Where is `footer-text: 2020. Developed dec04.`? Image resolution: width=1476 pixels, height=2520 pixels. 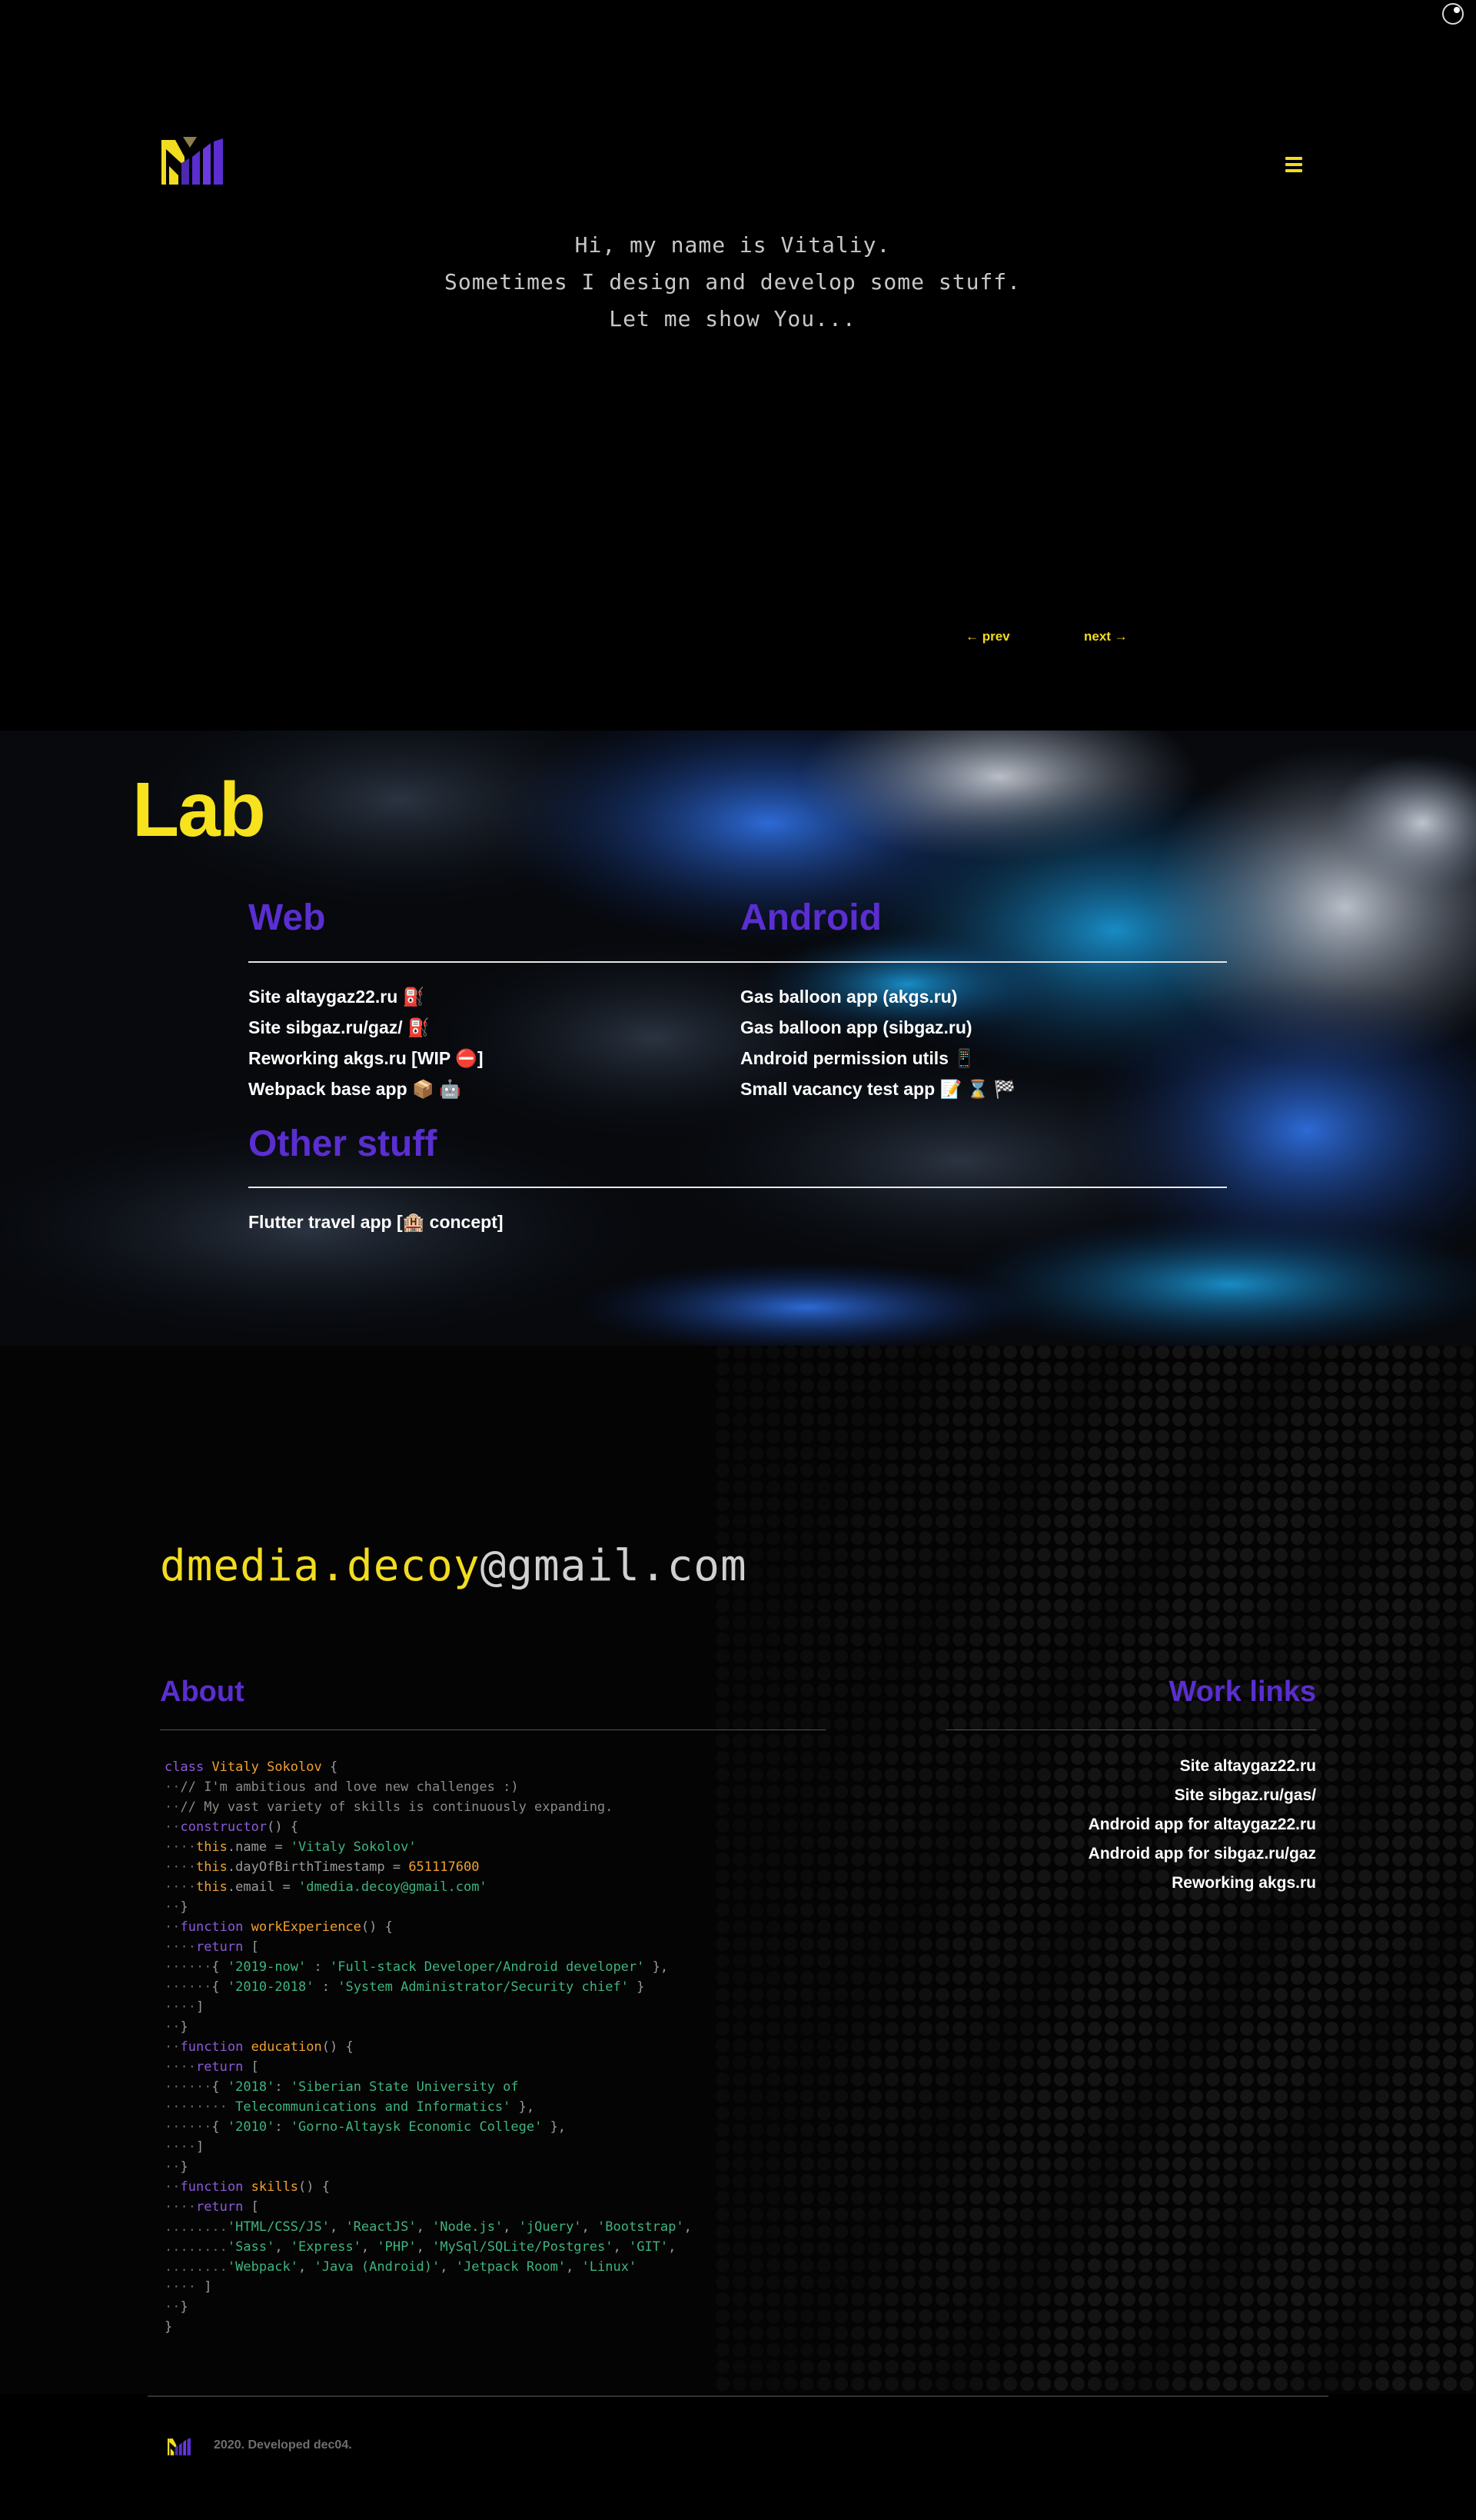
footer-text: 2020. Developed dec04. is located at coordinates (283, 2445).